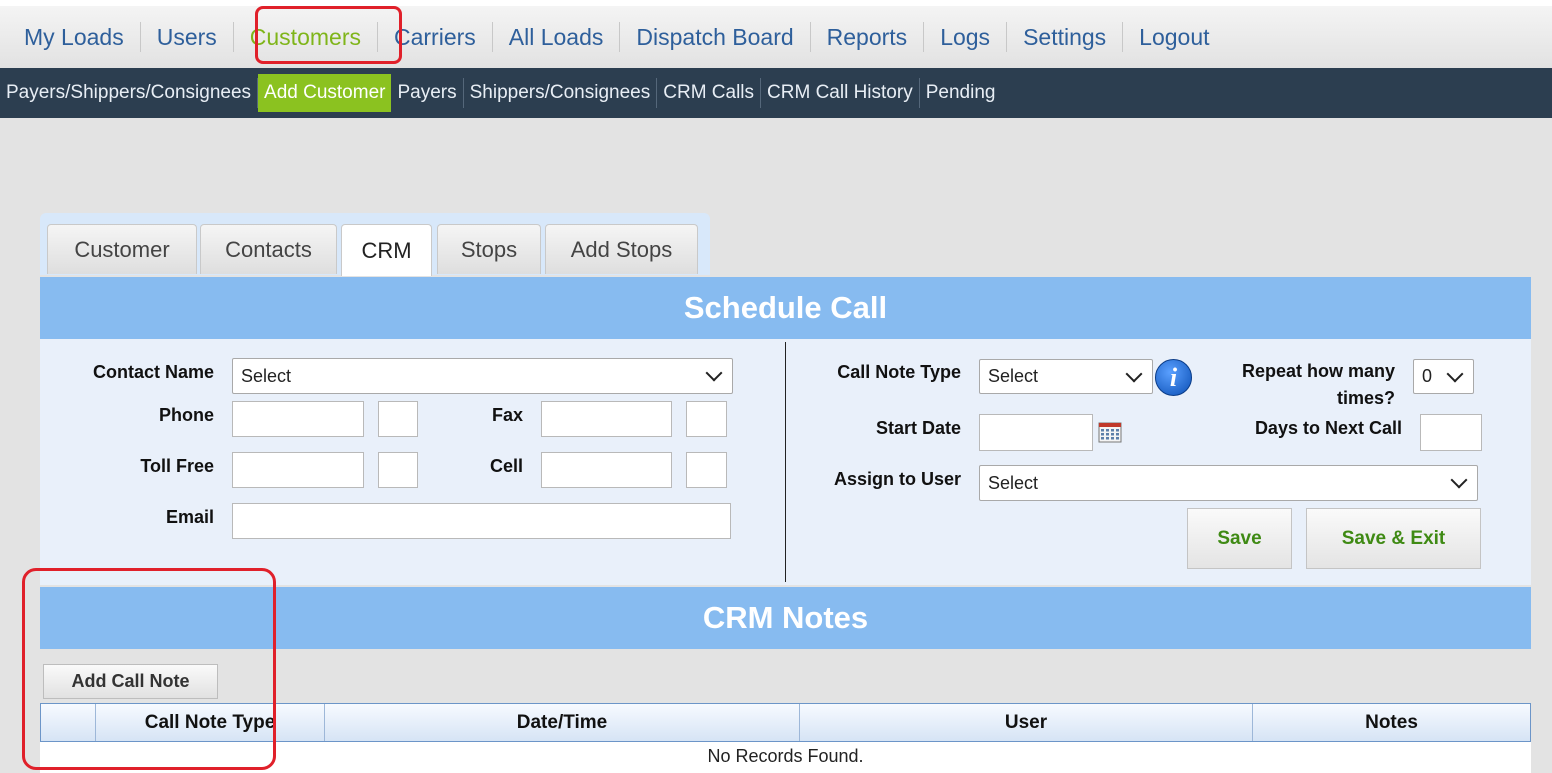 This screenshot has width=1552, height=773. Describe the element at coordinates (785, 462) in the screenshot. I see `form-divider` at that location.